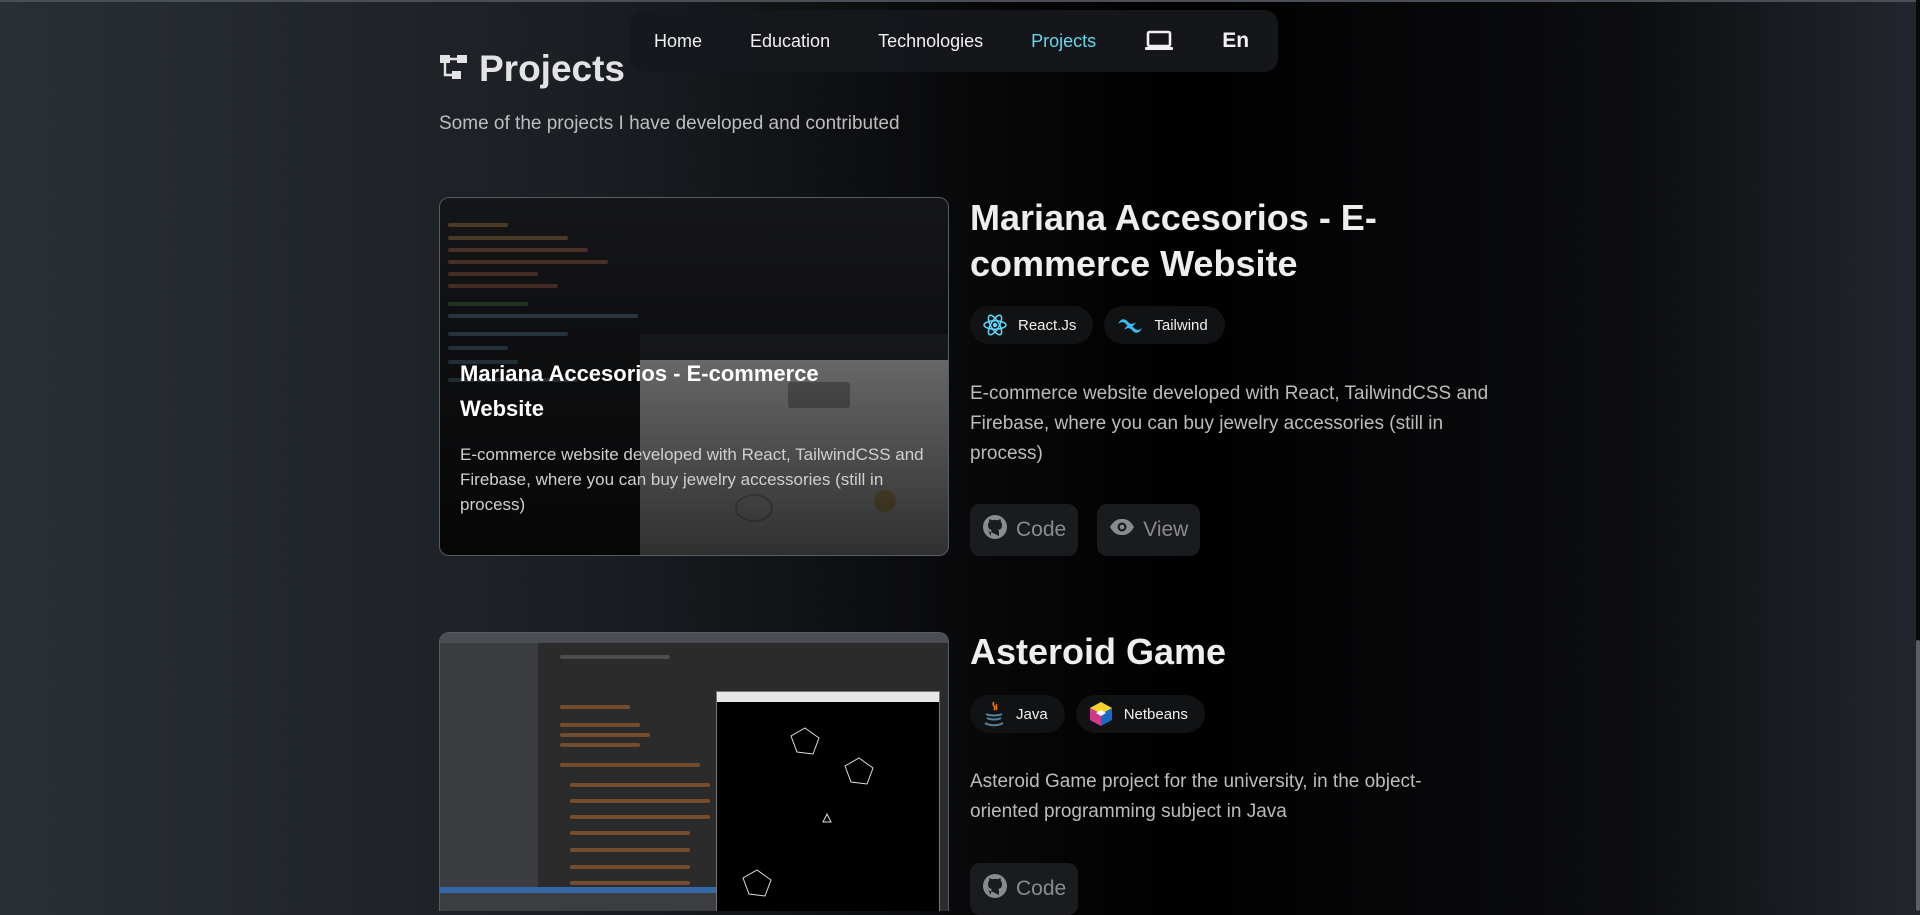  What do you see at coordinates (1130, 325) in the screenshot?
I see `tailwind-icon` at bounding box center [1130, 325].